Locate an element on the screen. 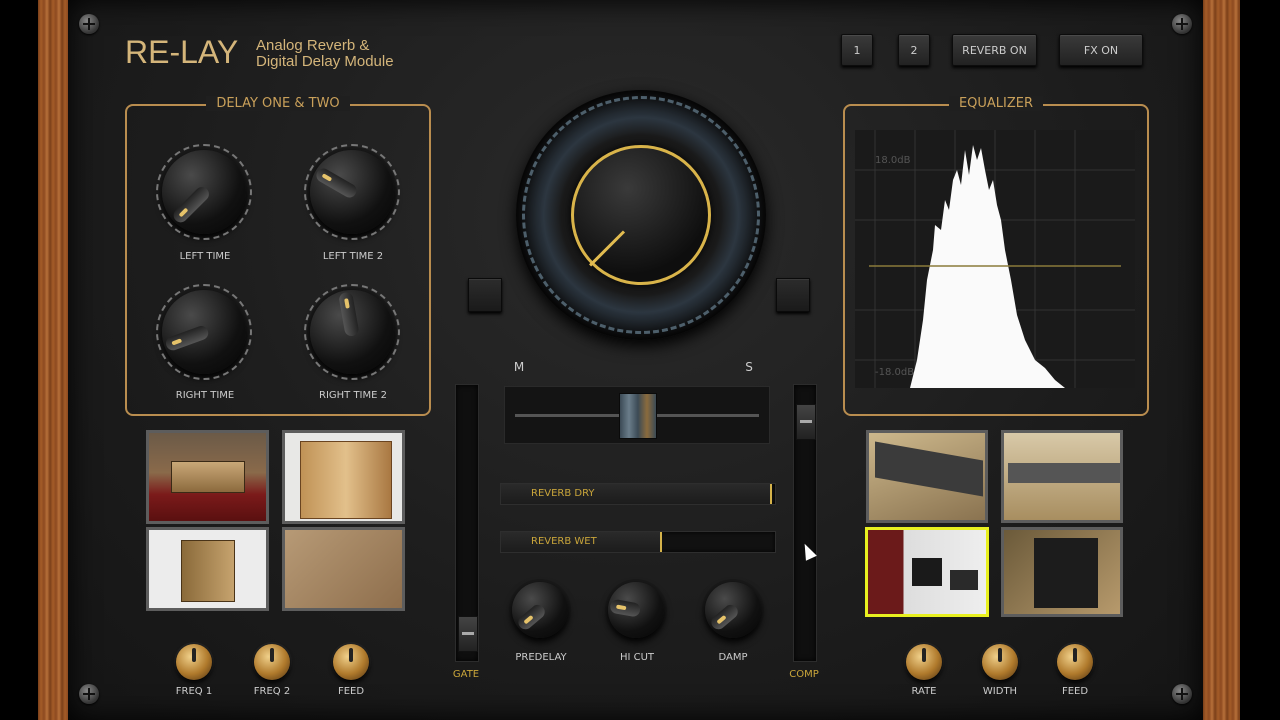 This screenshot has height=720, width=1280. equalizer-screen: 18.0dB -18.0dB is located at coordinates (995, 259).